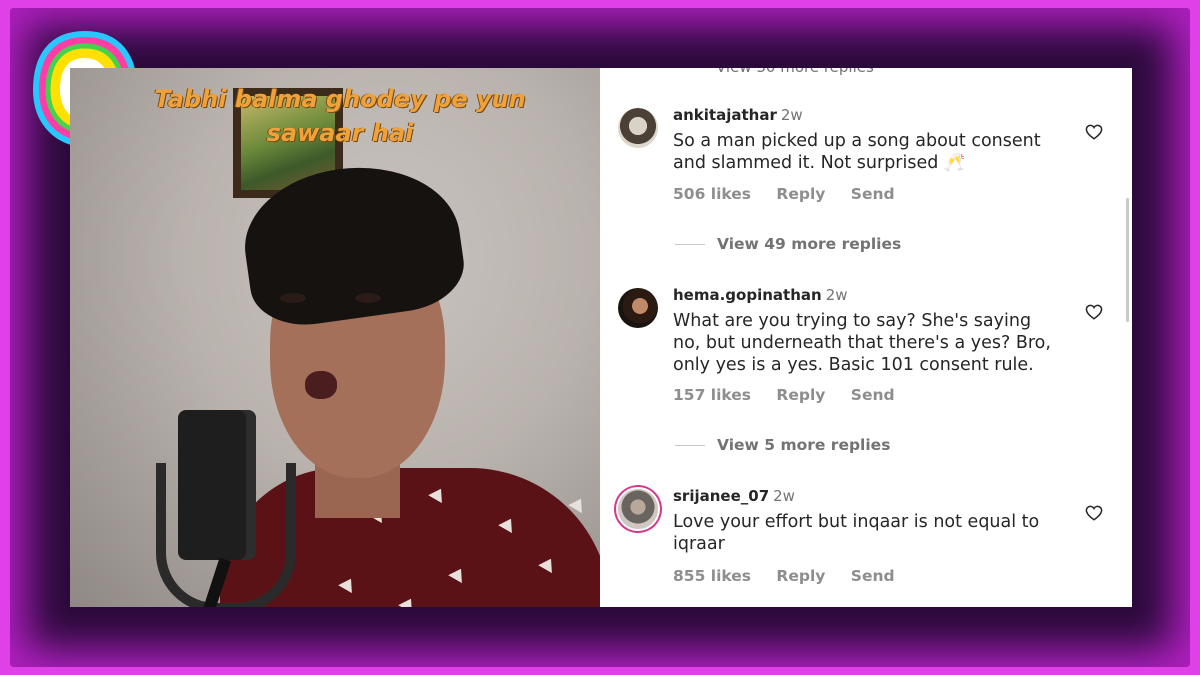  I want to click on comment-username: srijanee_07, so click(721, 496).